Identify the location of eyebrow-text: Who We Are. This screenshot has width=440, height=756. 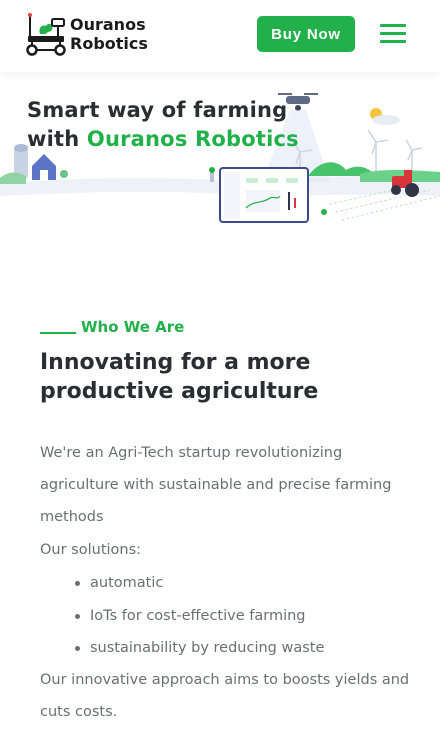
(133, 327).